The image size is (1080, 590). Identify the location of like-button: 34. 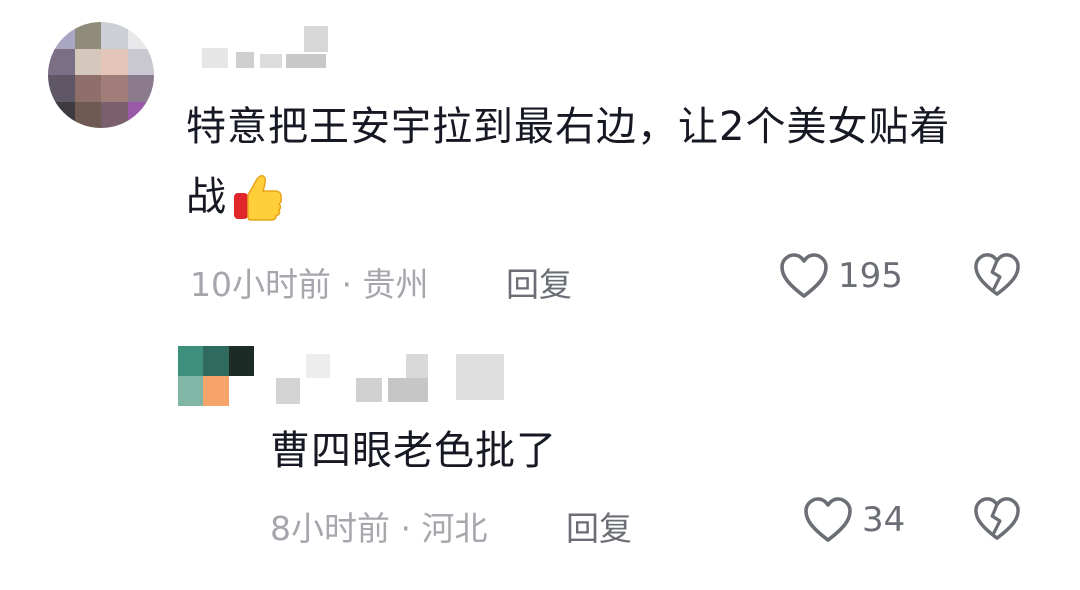
(853, 520).